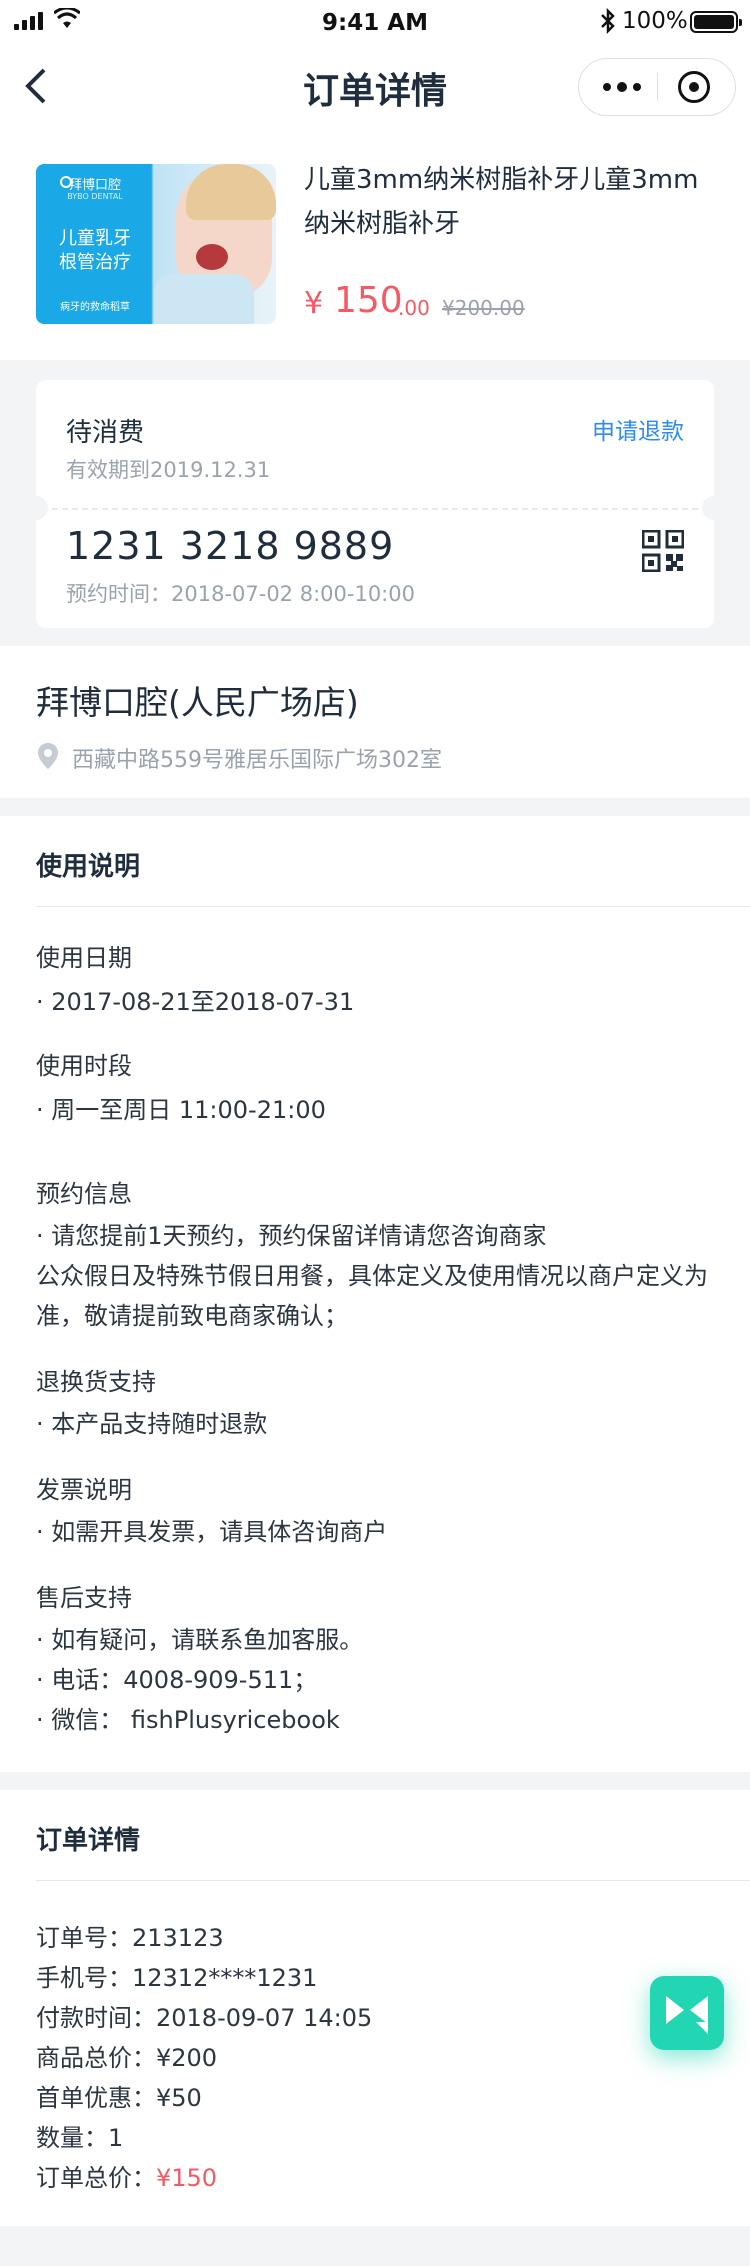  Describe the element at coordinates (84, 1490) in the screenshot. I see `invoice-label: 发票说明` at that location.